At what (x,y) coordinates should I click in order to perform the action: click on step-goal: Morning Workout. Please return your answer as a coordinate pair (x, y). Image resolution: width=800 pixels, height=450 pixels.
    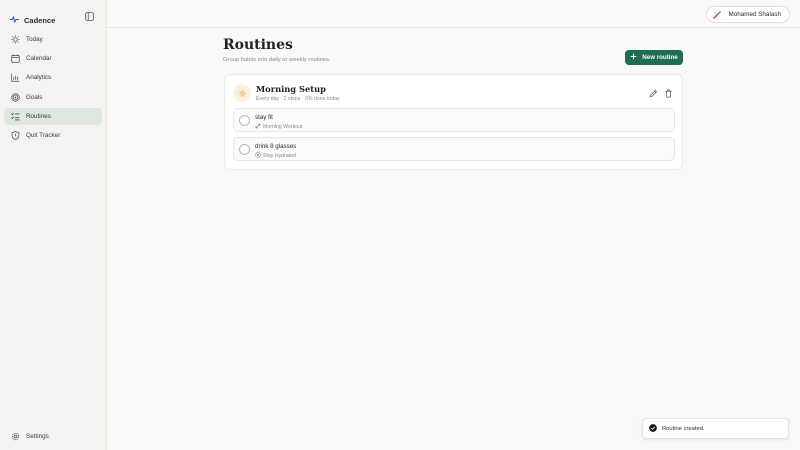
    Looking at the image, I should click on (278, 127).